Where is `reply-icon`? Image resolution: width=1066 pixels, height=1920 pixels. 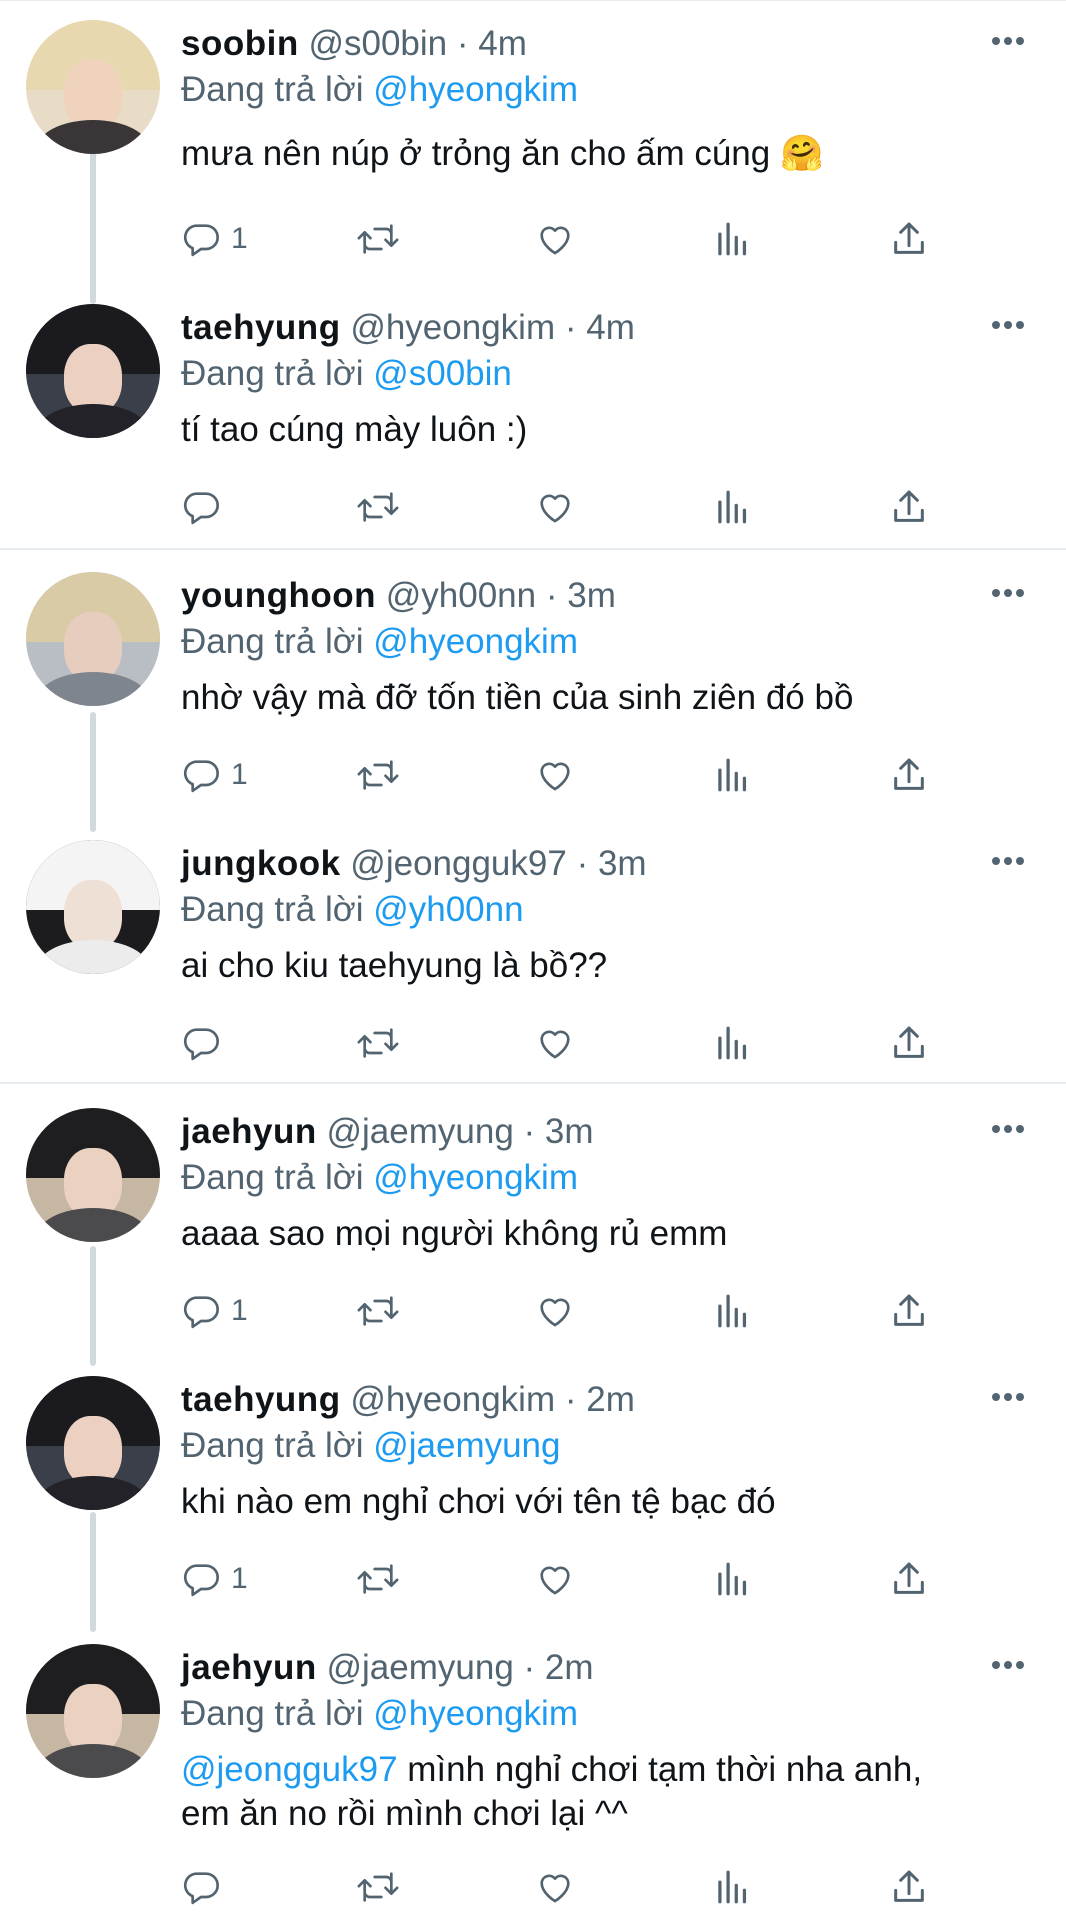
reply-icon is located at coordinates (201, 1044).